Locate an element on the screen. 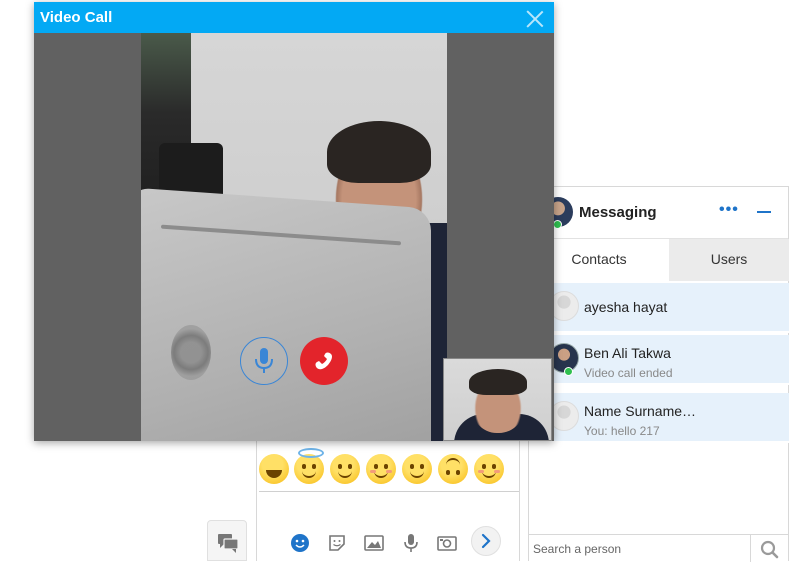 The image size is (800, 568). chat-toggle-button is located at coordinates (227, 540).